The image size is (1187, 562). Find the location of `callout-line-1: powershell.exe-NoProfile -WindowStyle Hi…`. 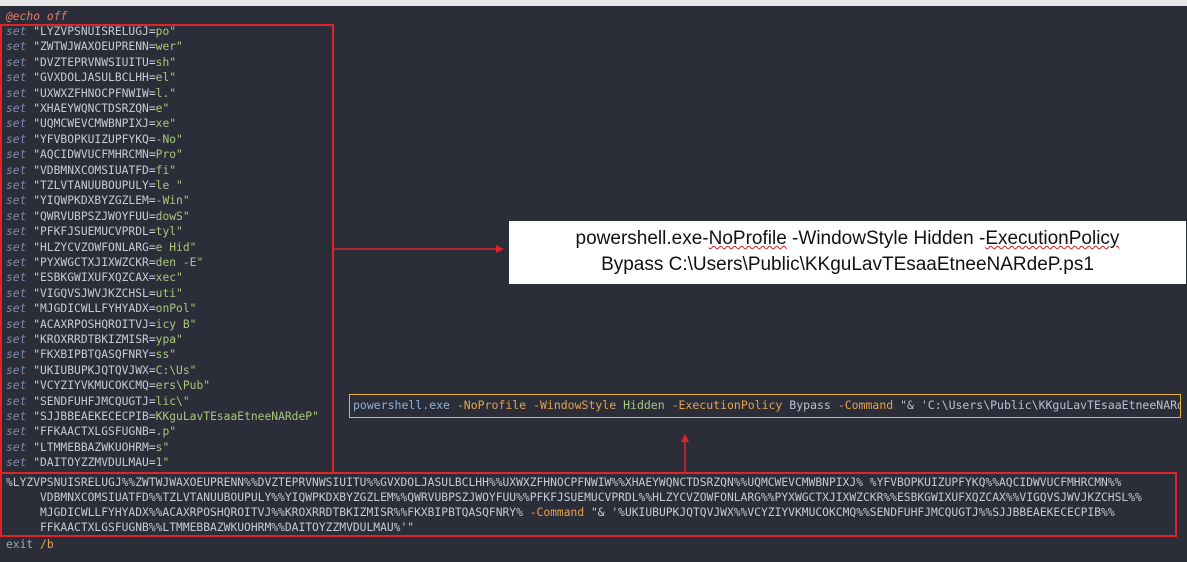

callout-line-1: powershell.exe-NoProfile -WindowStyle Hi… is located at coordinates (847, 238).